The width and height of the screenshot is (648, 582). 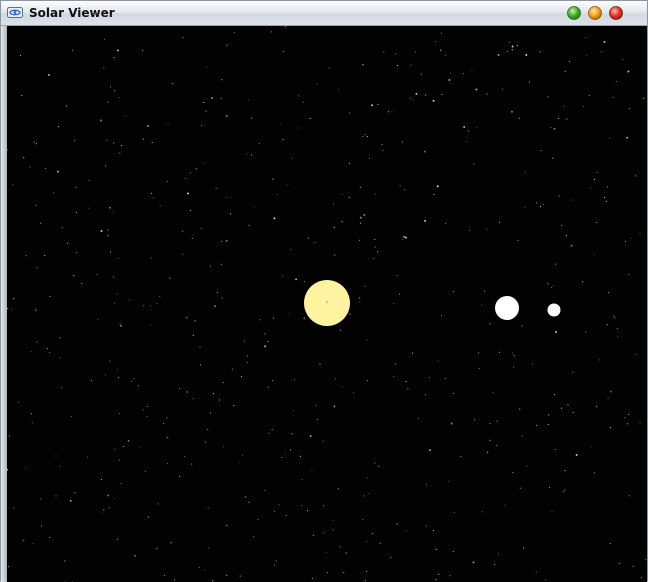 I want to click on app-icon, so click(x=15, y=12).